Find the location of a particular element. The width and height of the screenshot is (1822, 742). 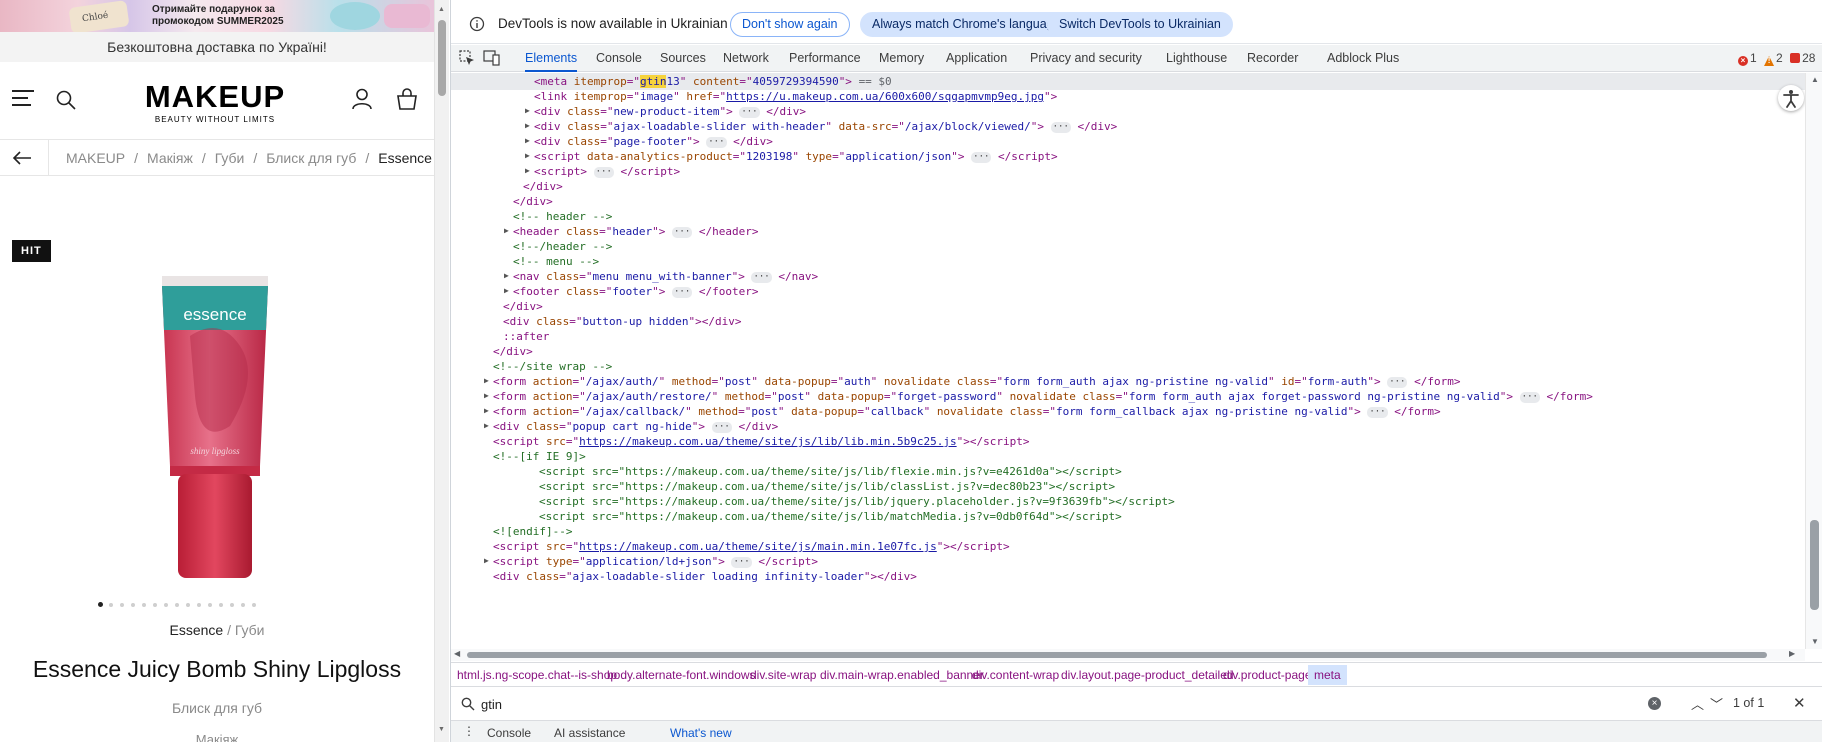

breadcrumb-link: Блиск для губ is located at coordinates (311, 158).